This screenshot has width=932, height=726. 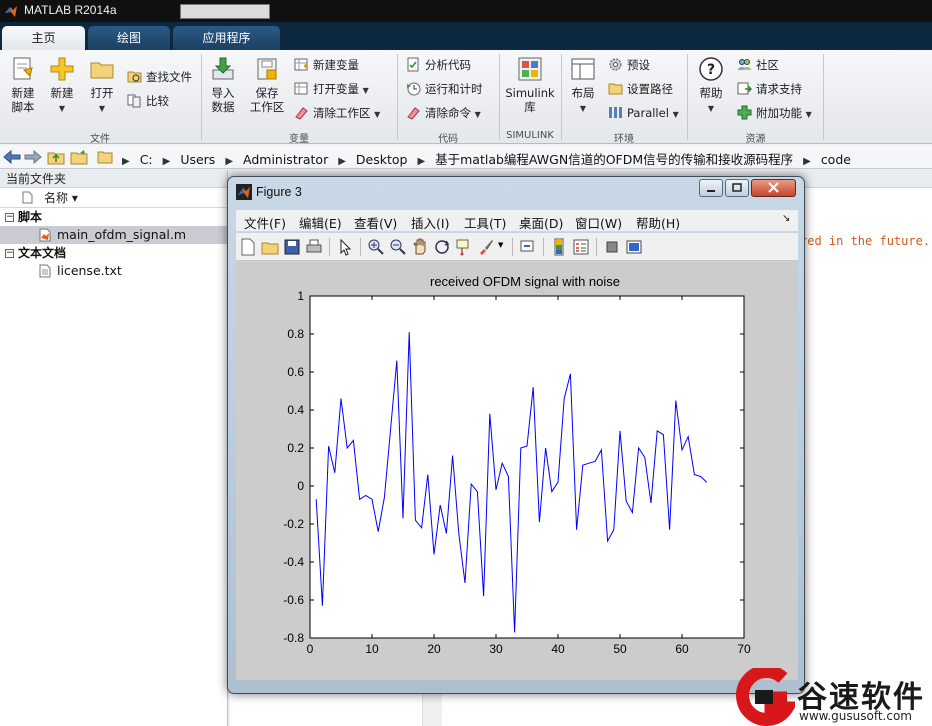 What do you see at coordinates (786, 218) in the screenshot?
I see `menu-dock-arrow-icon: ↘` at bounding box center [786, 218].